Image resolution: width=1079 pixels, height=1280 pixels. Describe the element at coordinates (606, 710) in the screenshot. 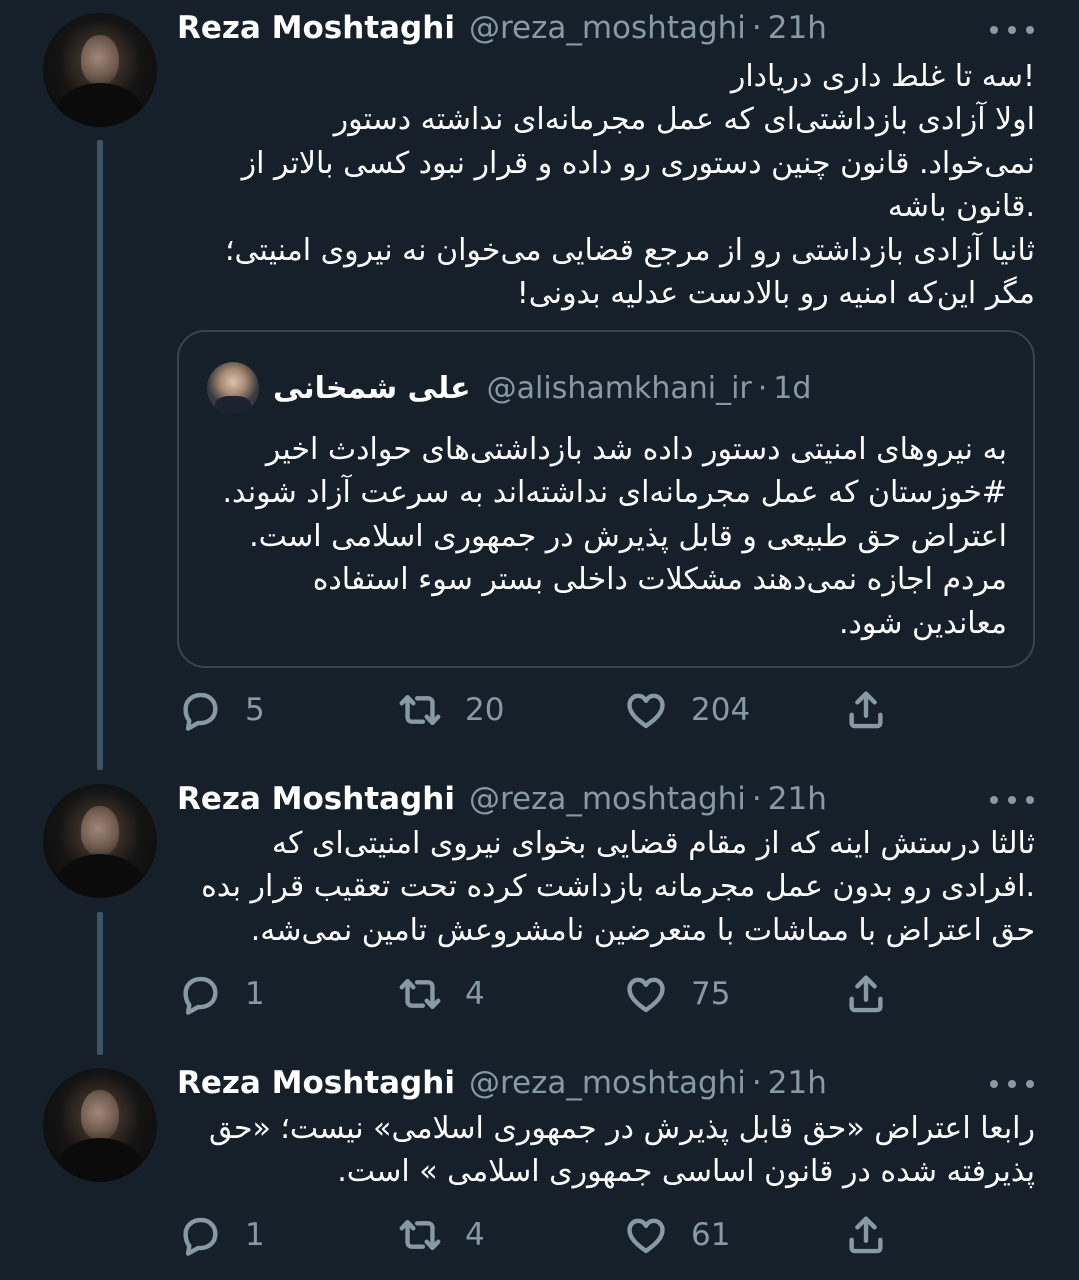

I see `tweet-actions: 5 20 204` at that location.